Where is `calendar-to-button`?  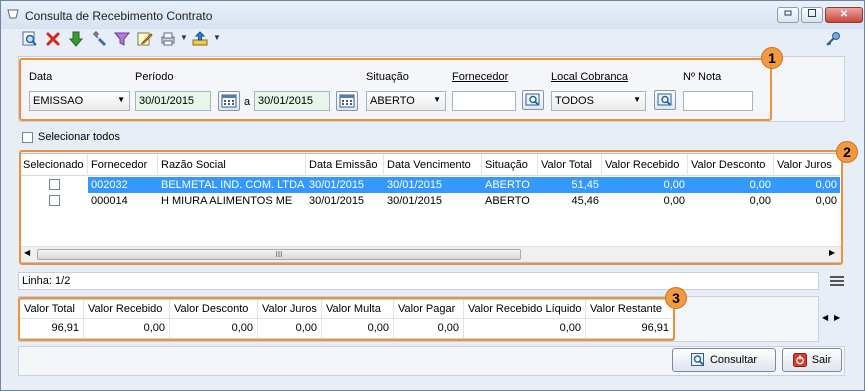 calendar-to-button is located at coordinates (347, 101).